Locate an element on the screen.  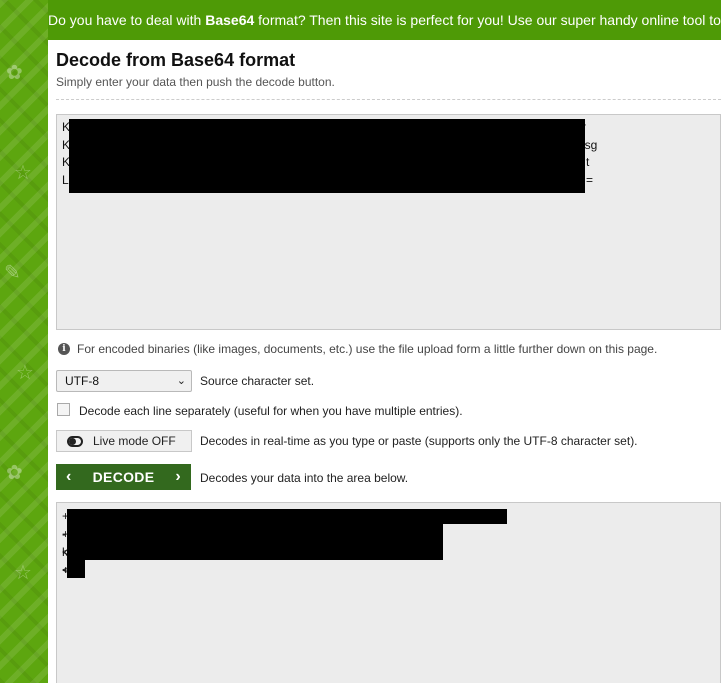
banner-text-before: Do you have to deal with is located at coordinates (127, 20).